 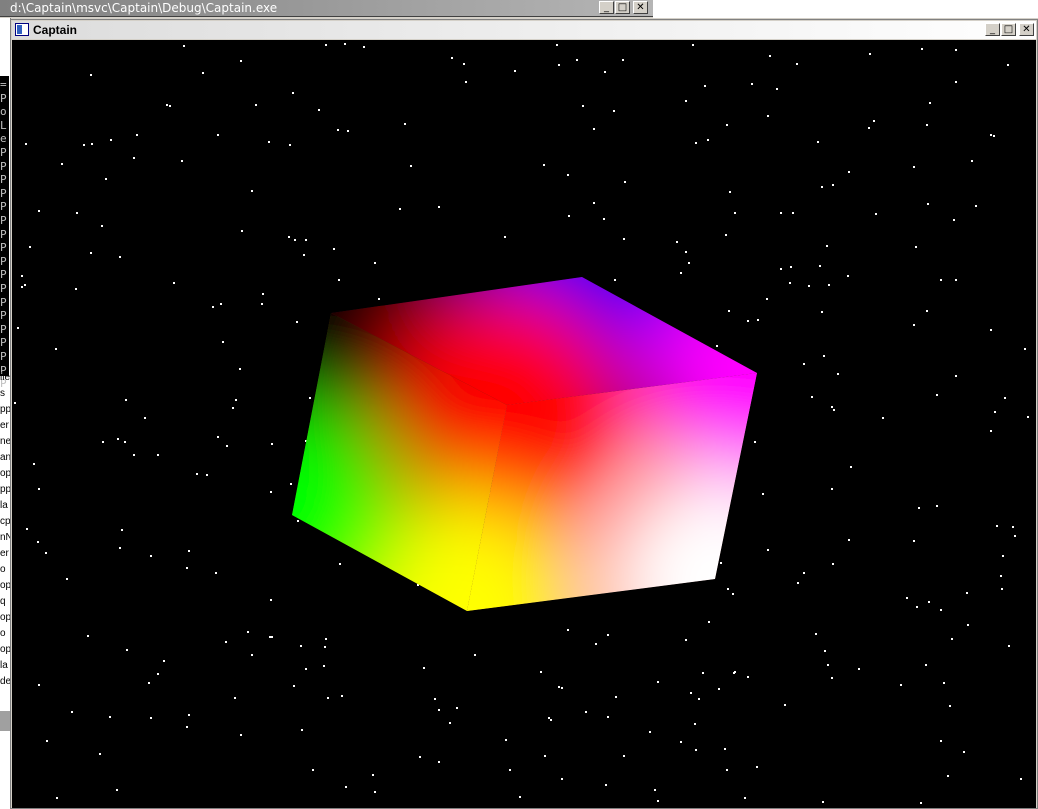 I want to click on application-icon, so click(x=22, y=29).